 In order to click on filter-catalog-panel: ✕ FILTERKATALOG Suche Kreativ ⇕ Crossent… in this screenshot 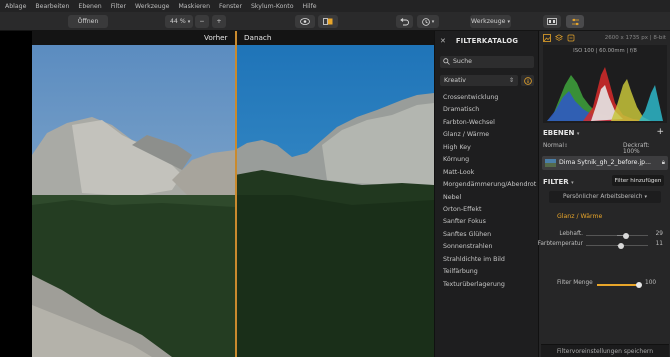, I will do `click(486, 194)`.